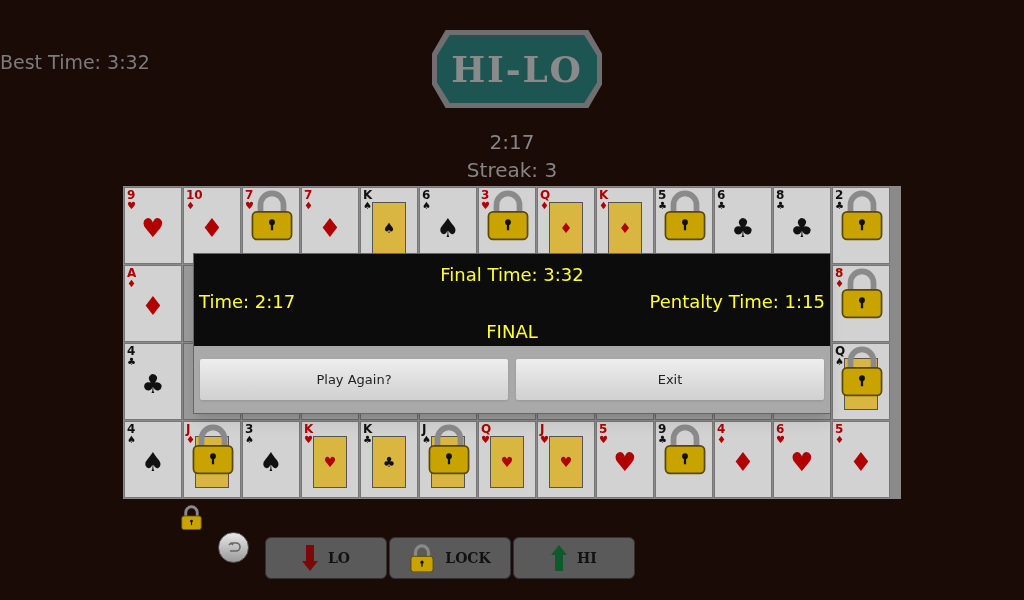 The width and height of the screenshot is (1024, 600). I want to click on up-arrow-icon, so click(559, 558).